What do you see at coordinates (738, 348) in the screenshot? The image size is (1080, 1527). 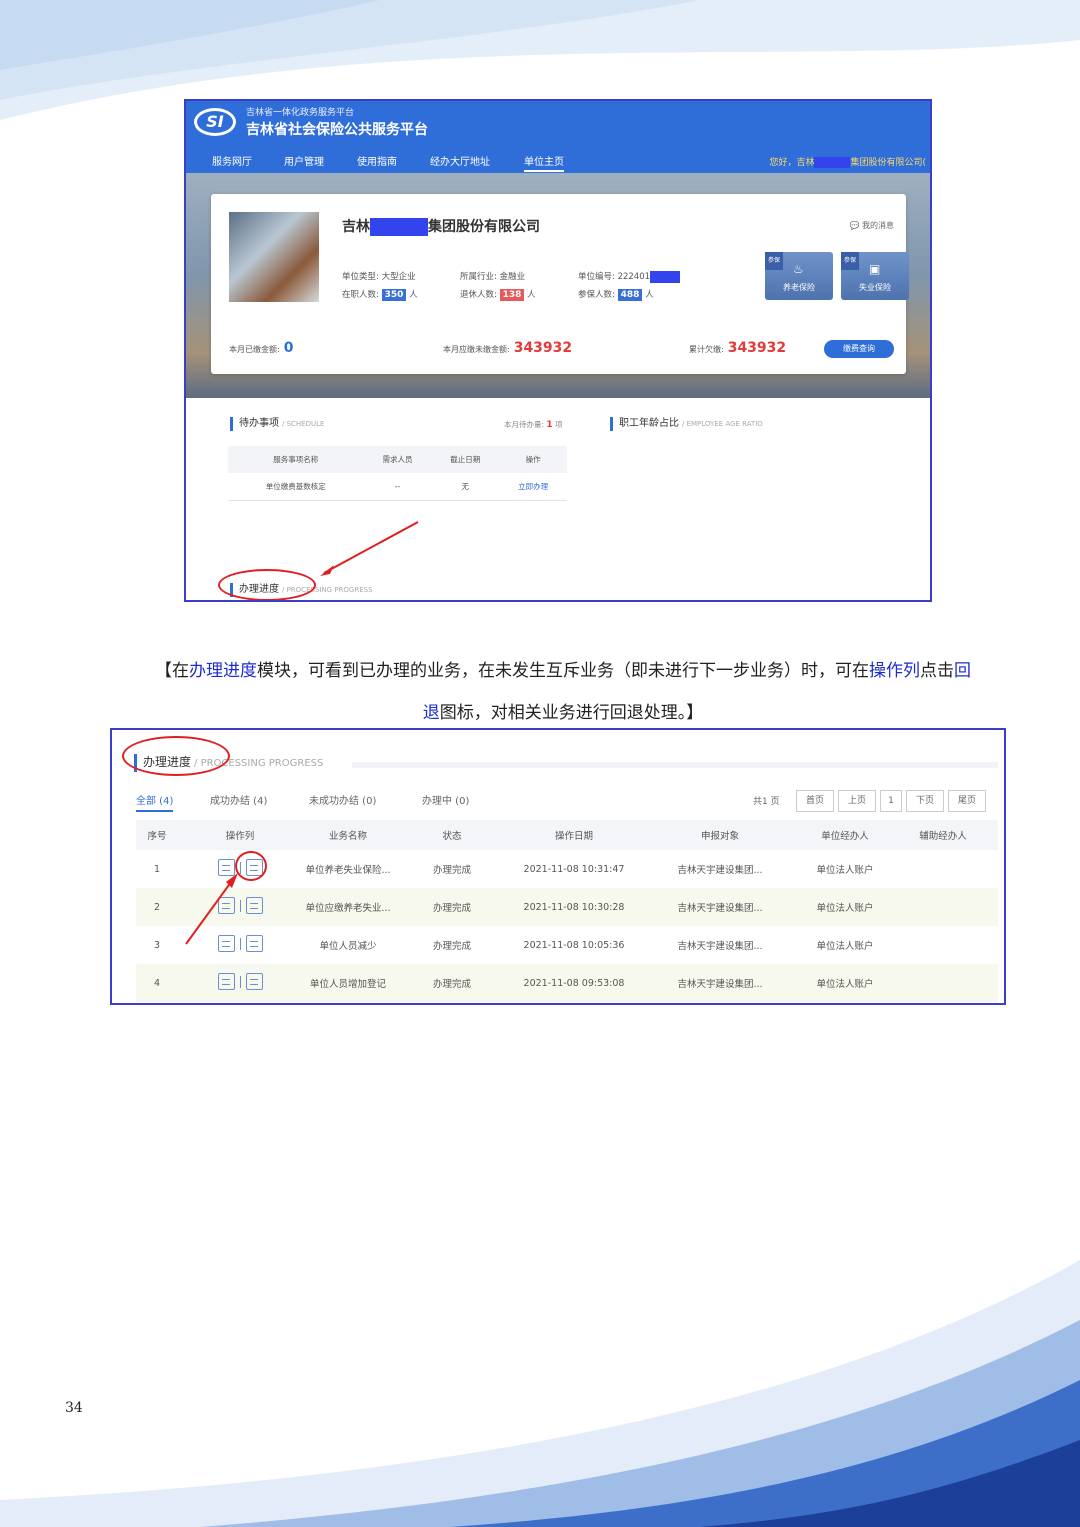 I see `arrears-amount: 累计欠缴: 343932` at bounding box center [738, 348].